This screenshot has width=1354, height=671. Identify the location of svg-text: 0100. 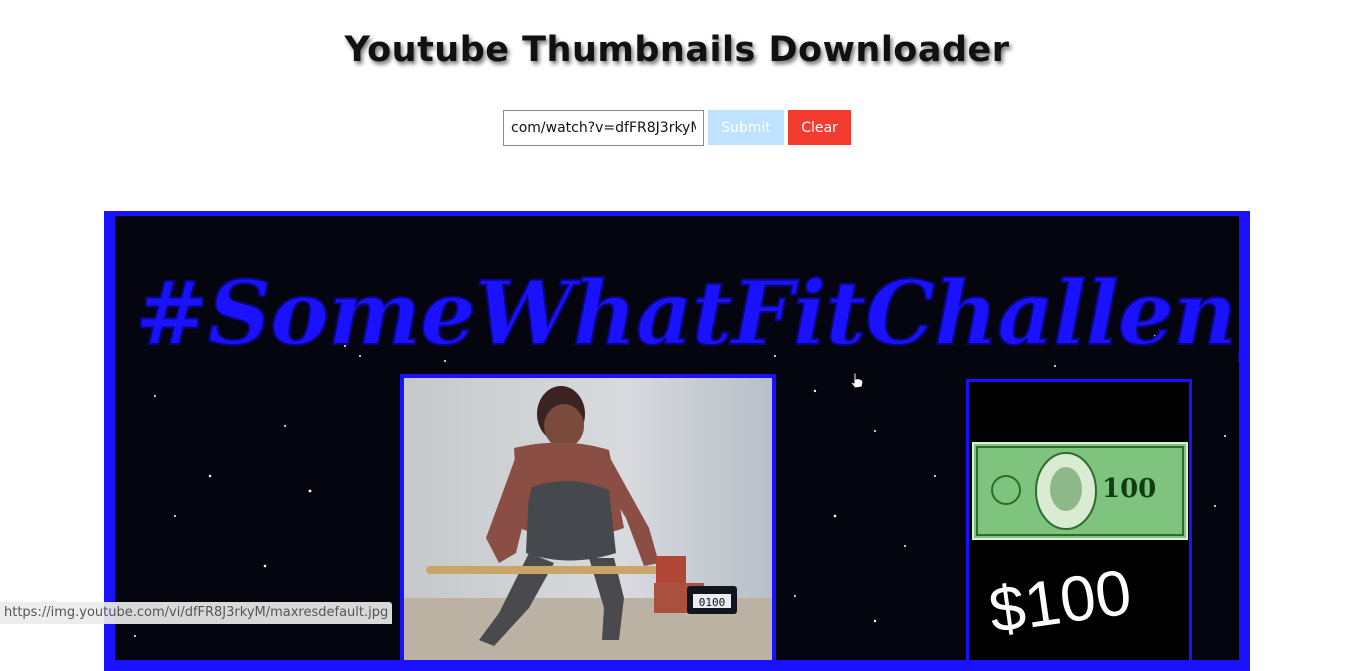
(712, 602).